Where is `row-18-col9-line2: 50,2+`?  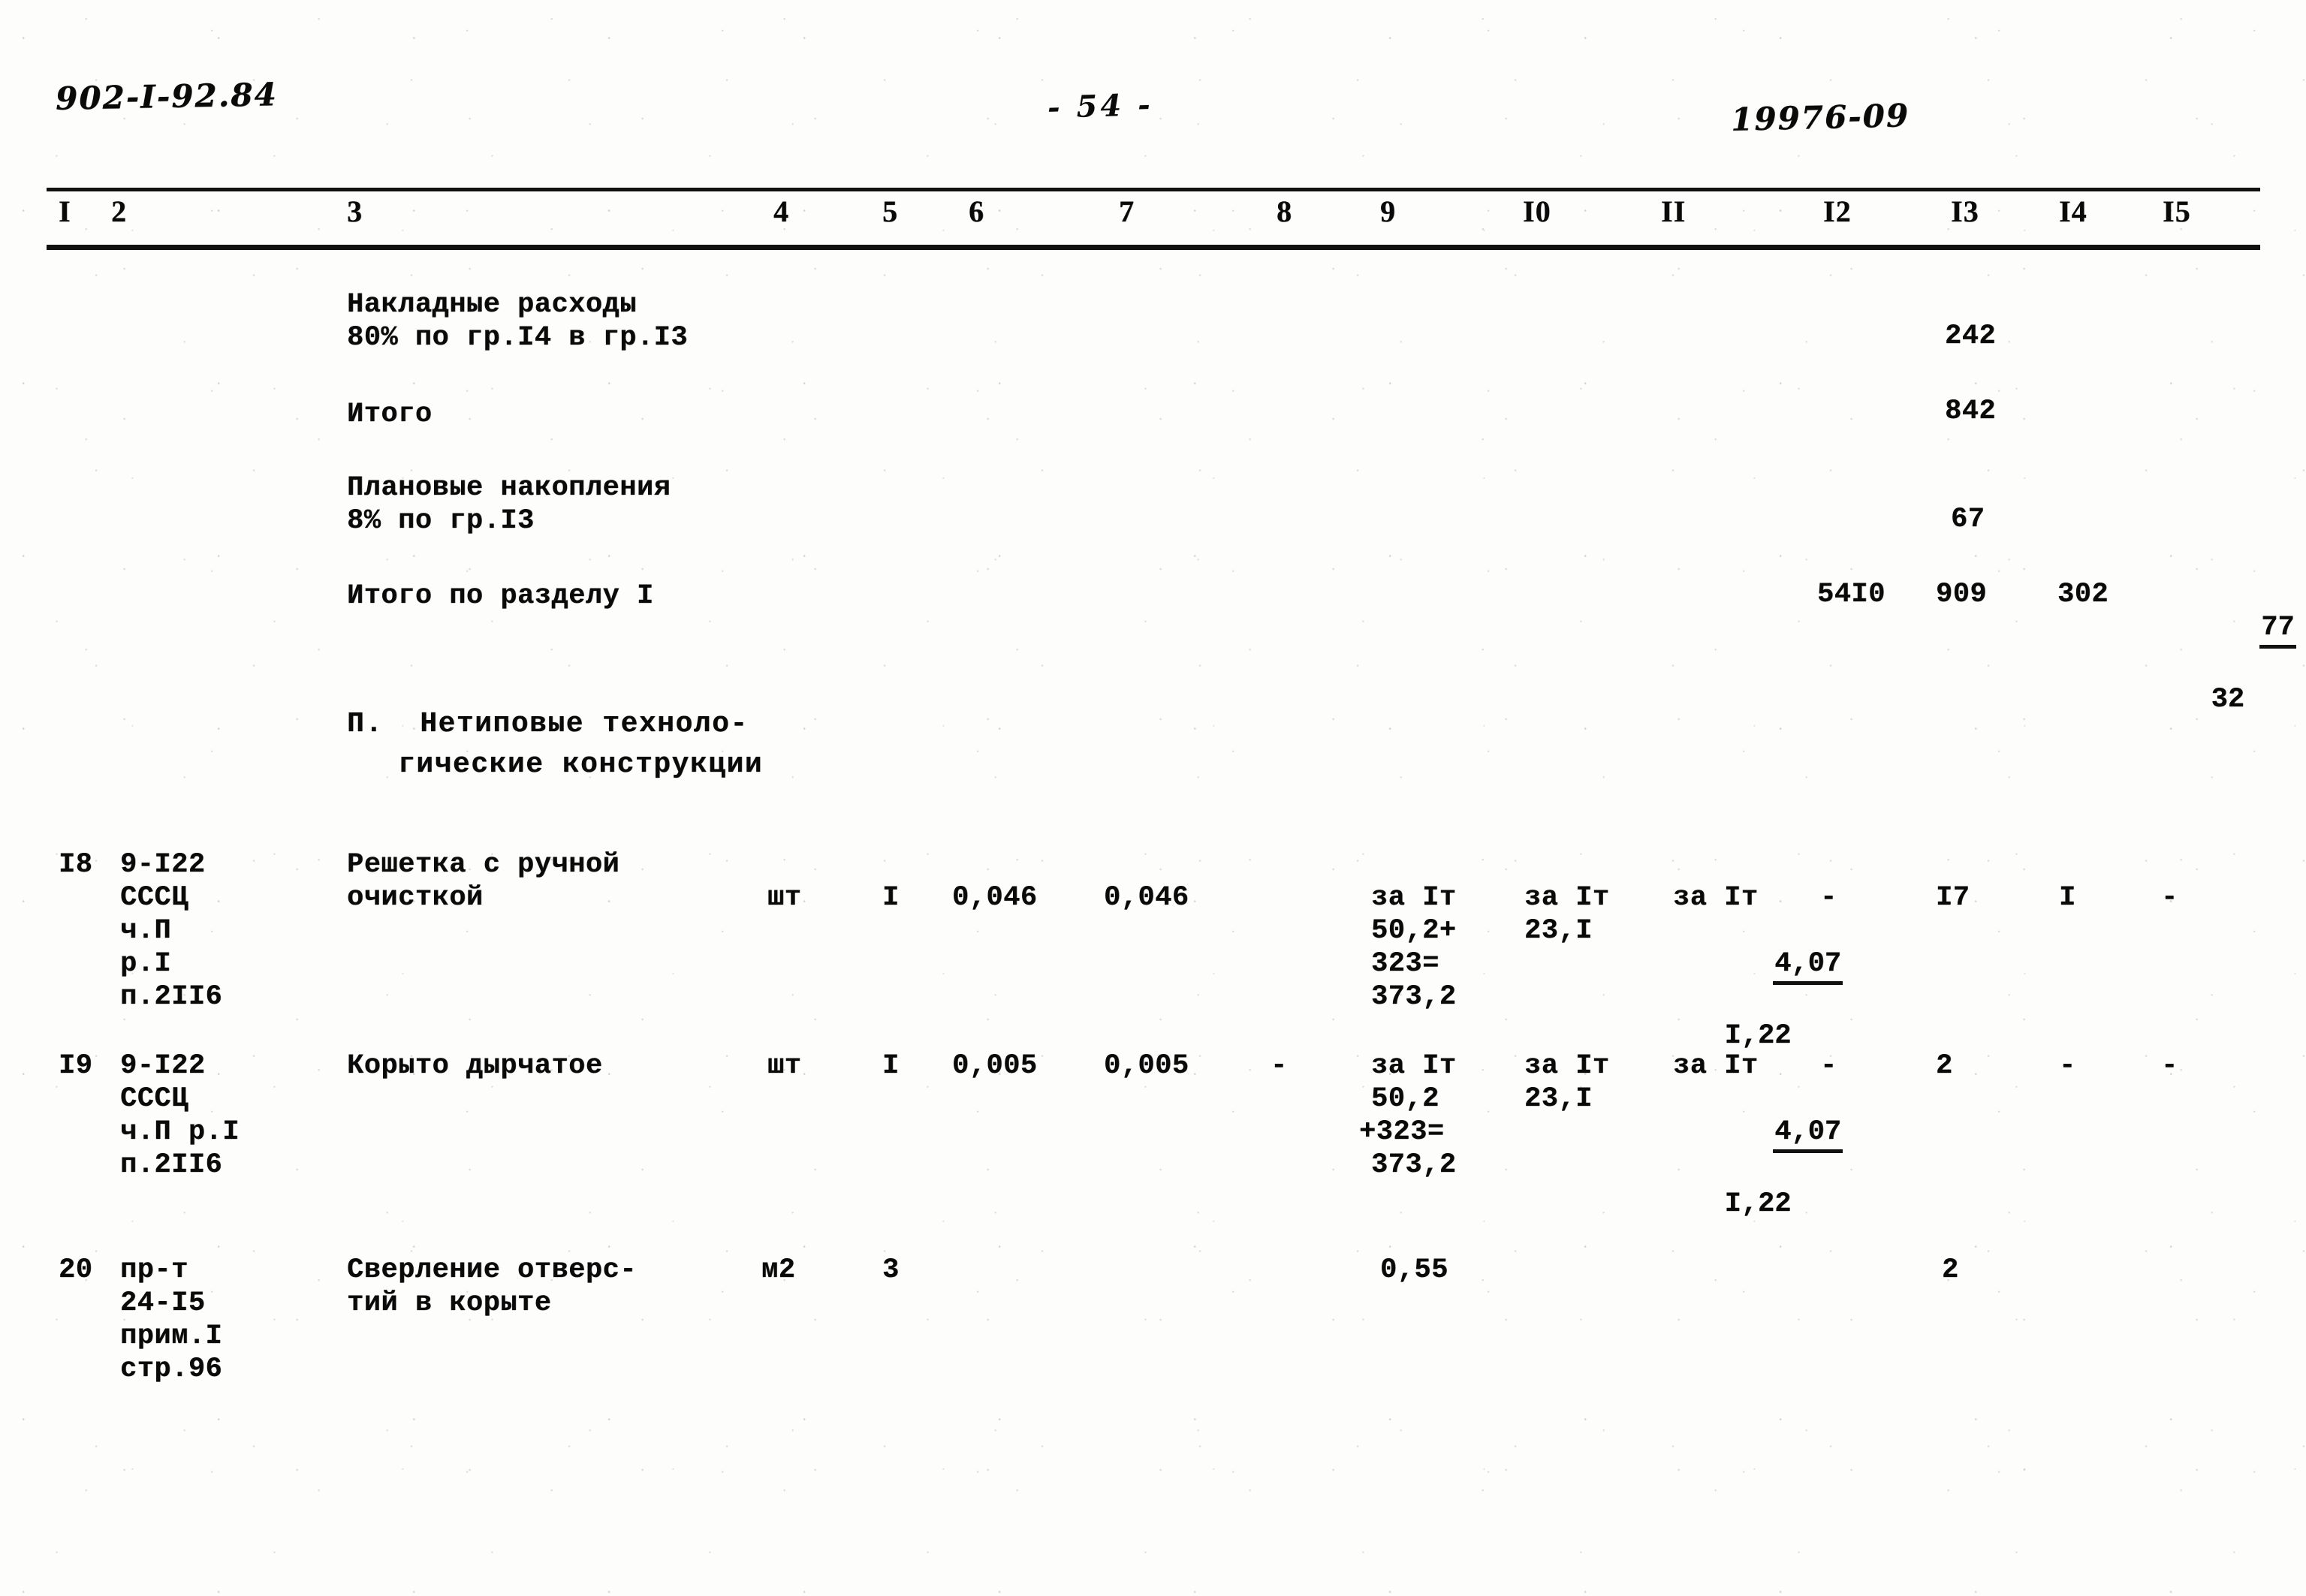 row-18-col9-line2: 50,2+ is located at coordinates (1414, 931).